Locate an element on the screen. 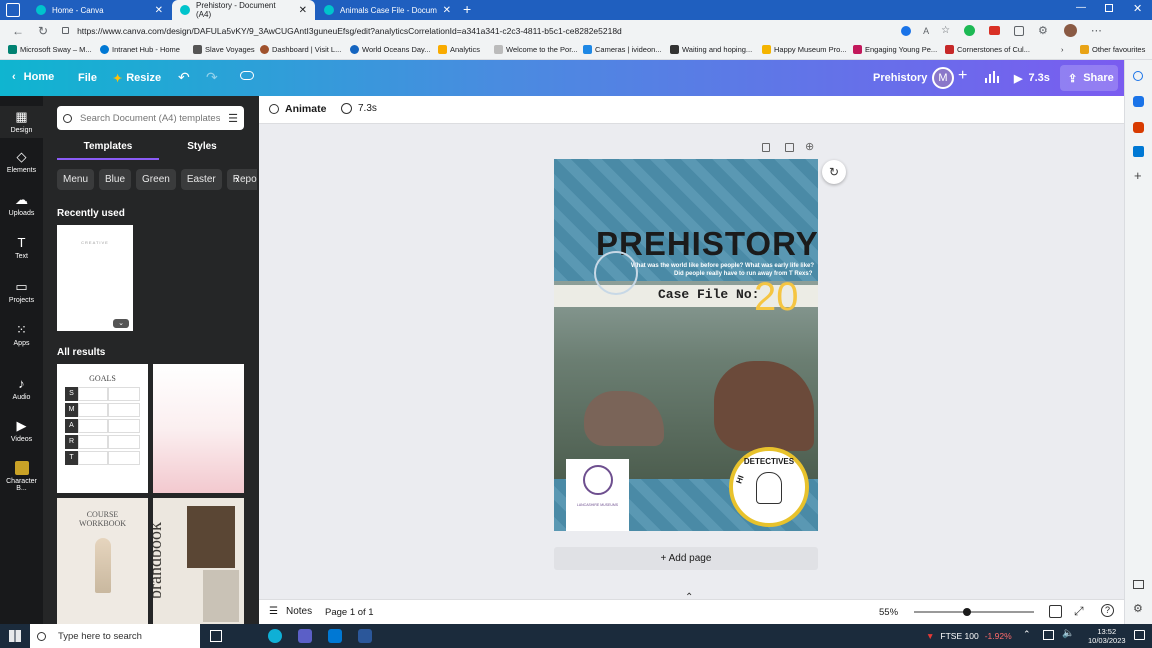 The image size is (1152, 648). sidebar-outlook-icon is located at coordinates (1138, 151).